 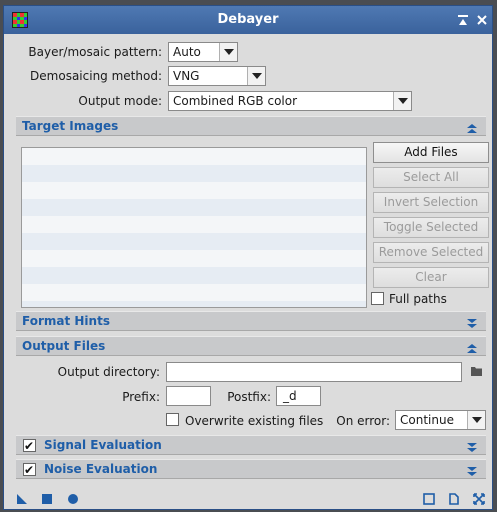 What do you see at coordinates (203, 52) in the screenshot?
I see `bayer-pattern-select: Auto` at bounding box center [203, 52].